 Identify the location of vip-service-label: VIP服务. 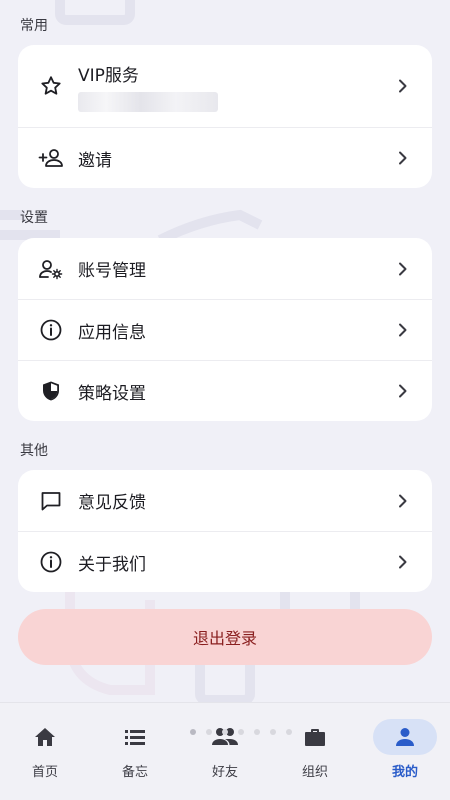
(108, 75).